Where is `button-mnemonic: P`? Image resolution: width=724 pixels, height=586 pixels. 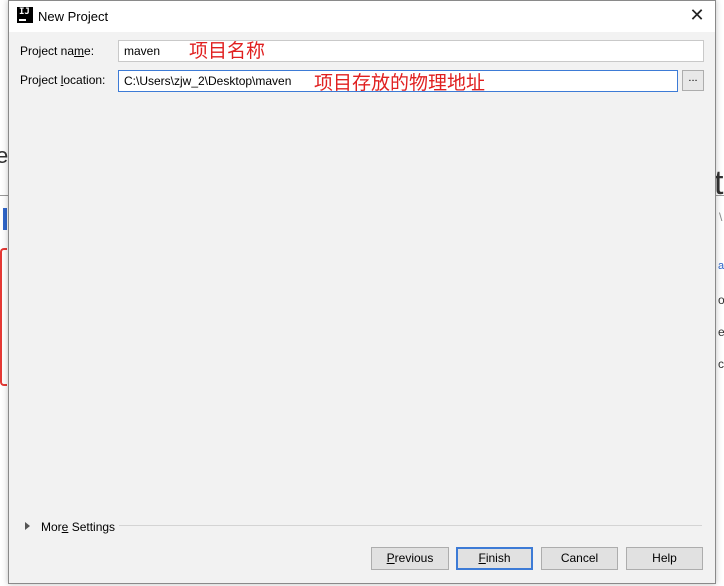
button-mnemonic: P is located at coordinates (390, 558).